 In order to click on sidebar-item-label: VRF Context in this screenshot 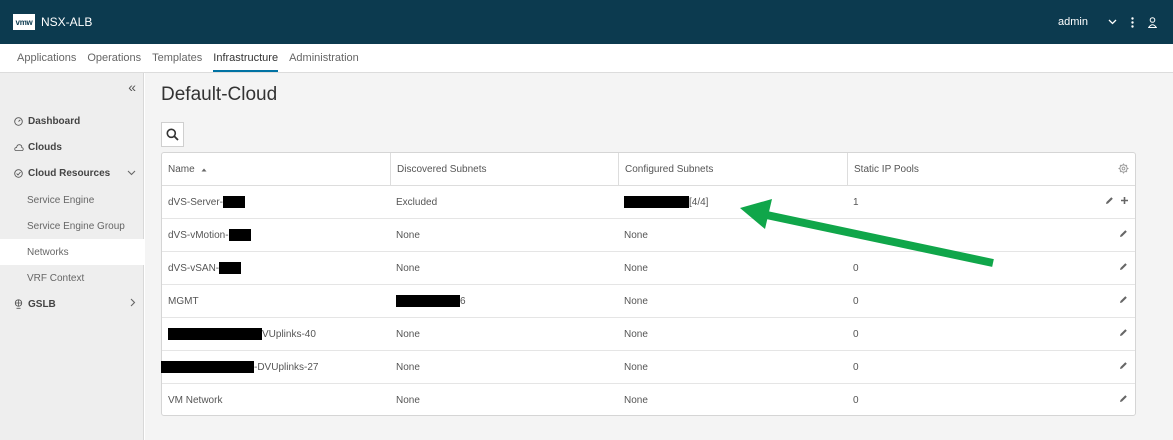, I will do `click(56, 278)`.